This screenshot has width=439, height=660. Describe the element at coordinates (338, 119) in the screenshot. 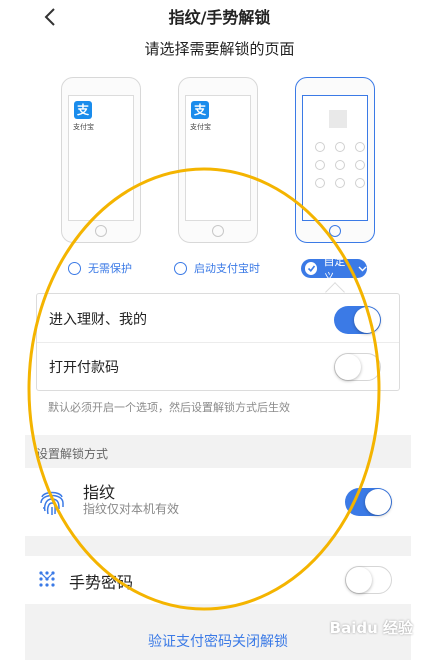

I see `lock-avatar-placeholder` at that location.